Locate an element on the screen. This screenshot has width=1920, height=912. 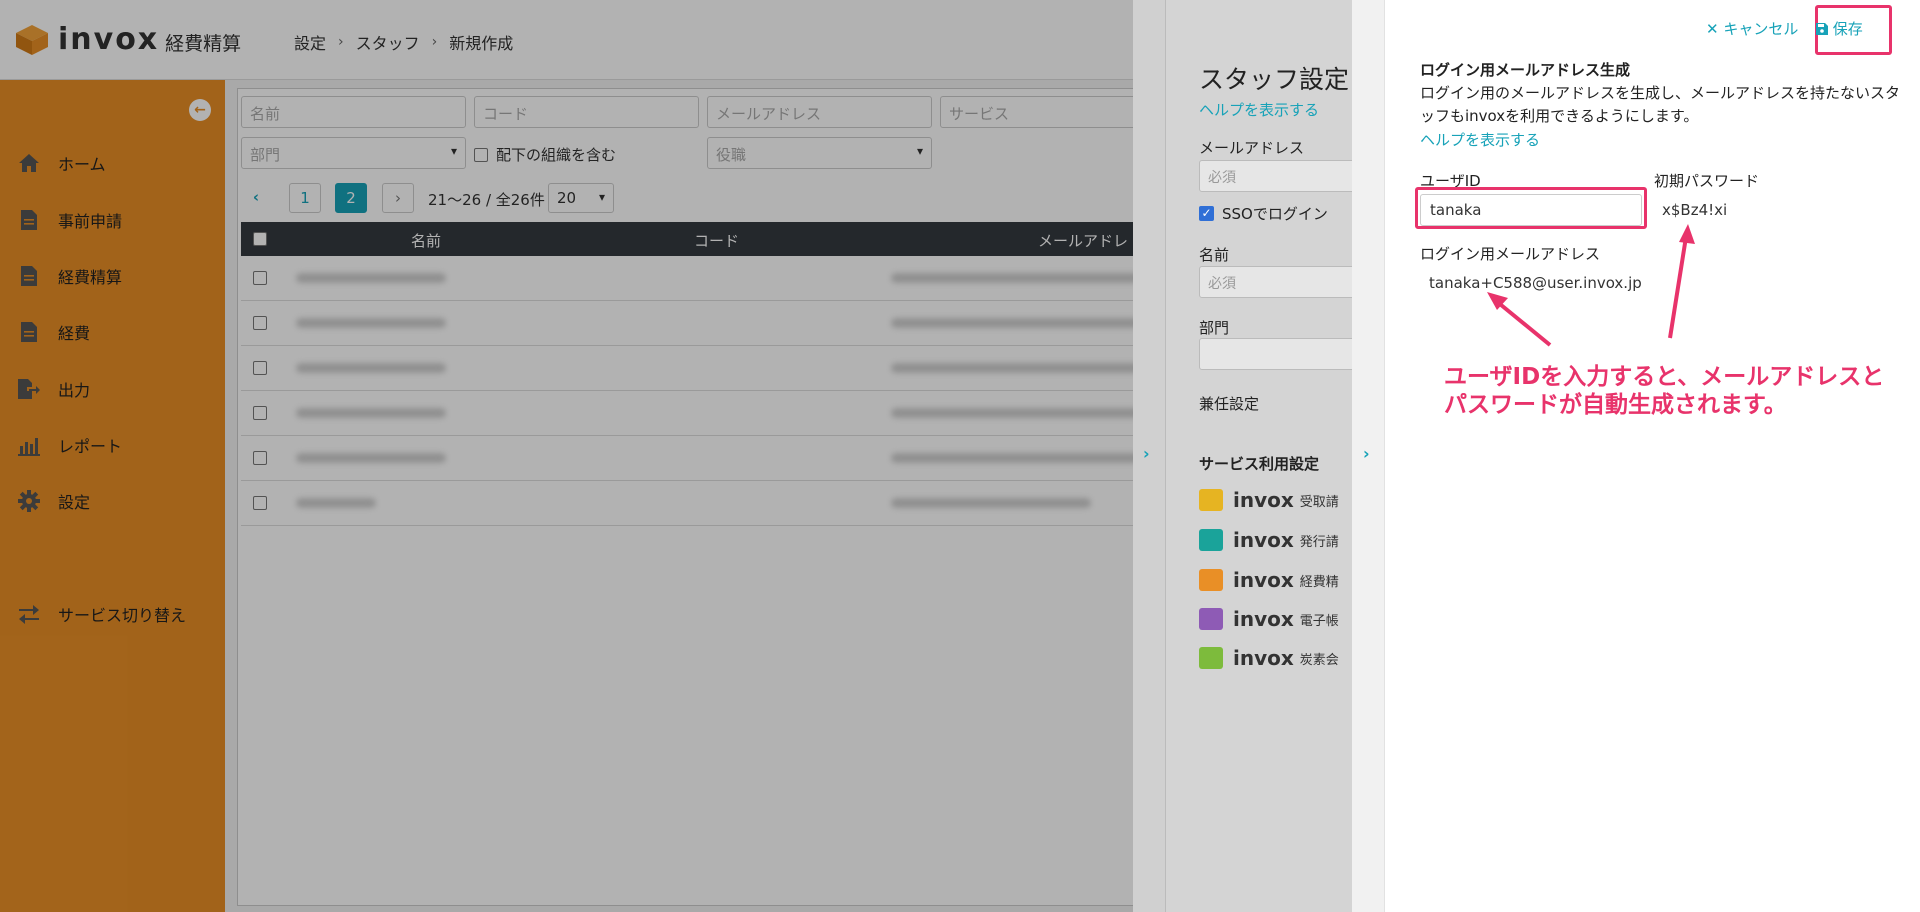
sidebar-item-reports: レポート is located at coordinates (112, 445).